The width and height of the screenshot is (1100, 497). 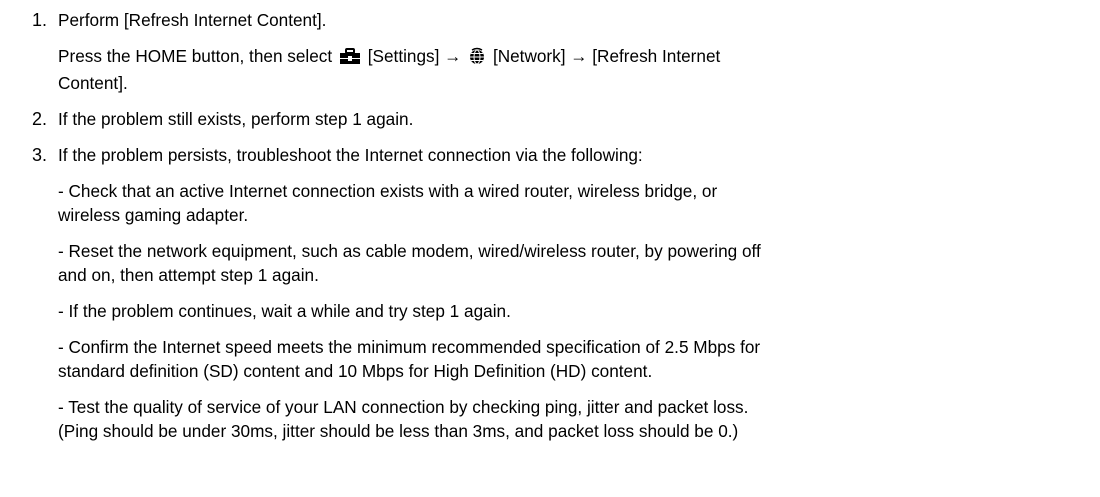 What do you see at coordinates (195, 56) in the screenshot?
I see `instruction-prefix: Press the HOME button, then select` at bounding box center [195, 56].